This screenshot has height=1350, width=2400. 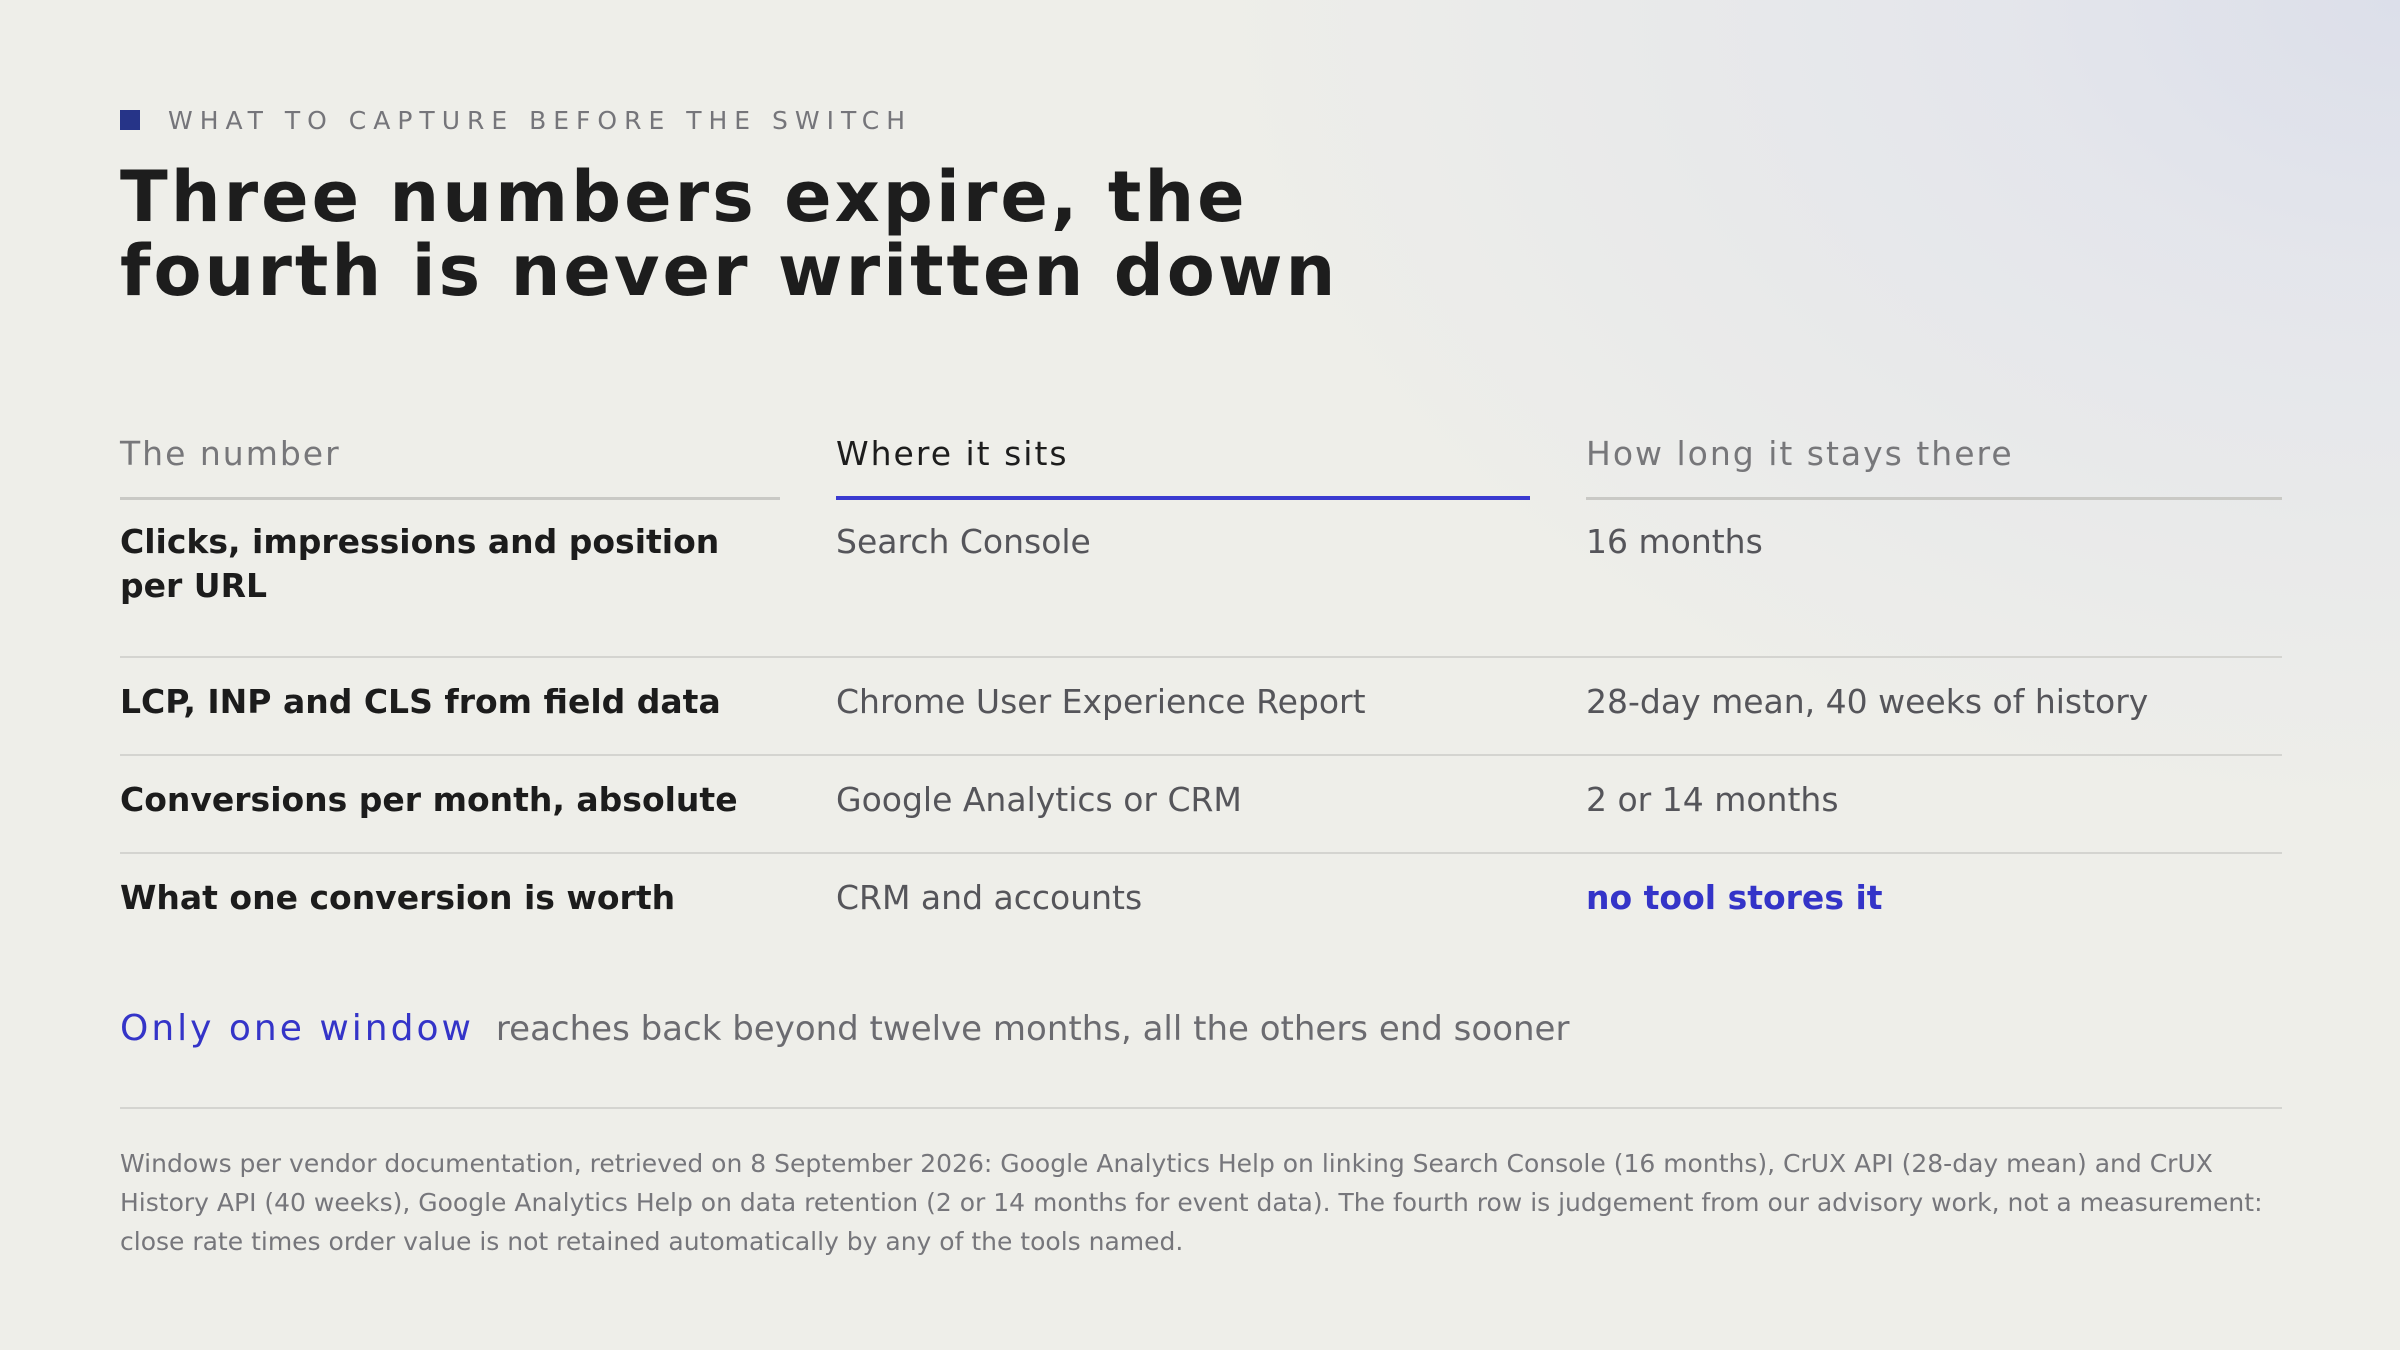 I want to click on row-where-cell: Google Analytics or CRM, so click(x=1039, y=799).